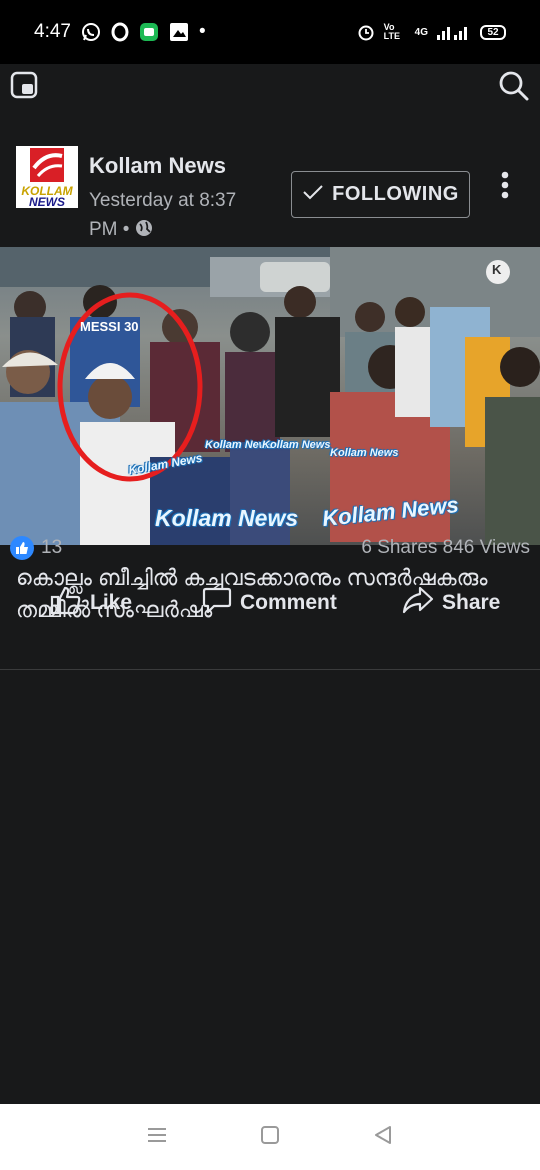 Image resolution: width=540 pixels, height=1170 pixels. I want to click on share-icon, so click(418, 603).